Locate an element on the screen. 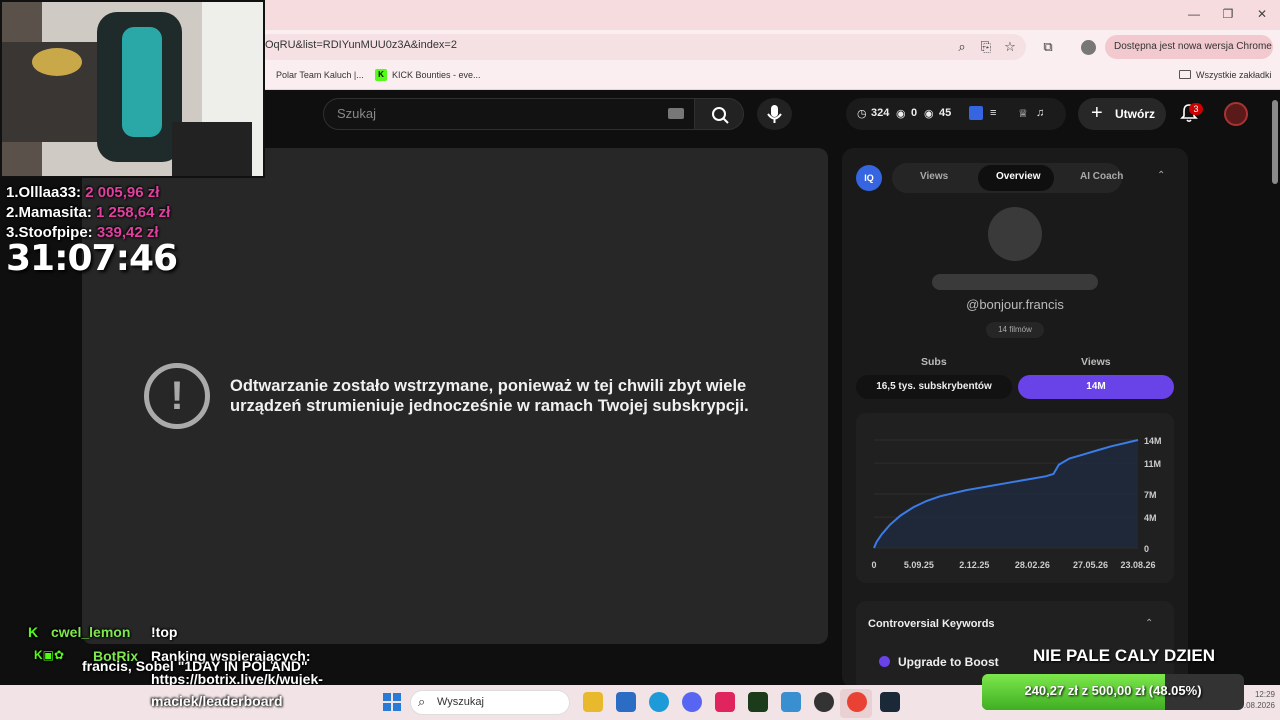 The image size is (1280, 720). search-icon is located at coordinates (720, 115).